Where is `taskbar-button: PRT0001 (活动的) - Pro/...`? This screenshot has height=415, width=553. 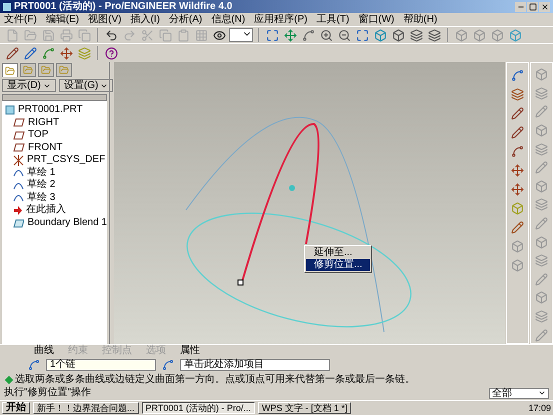
taskbar-button: PRT0001 (活动的) - Pro/... is located at coordinates (198, 408).